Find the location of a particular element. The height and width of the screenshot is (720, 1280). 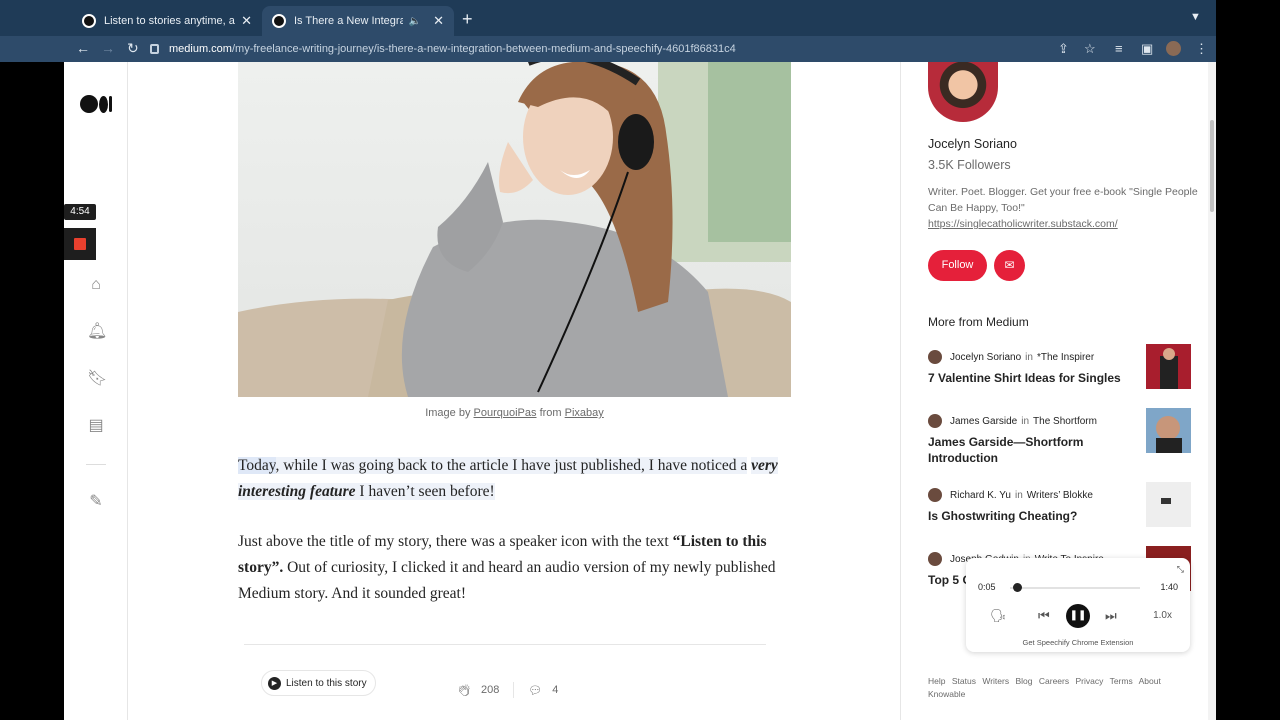

tab-listen-stories: Listen to stories anytime, anyw ✕ is located at coordinates (167, 21).